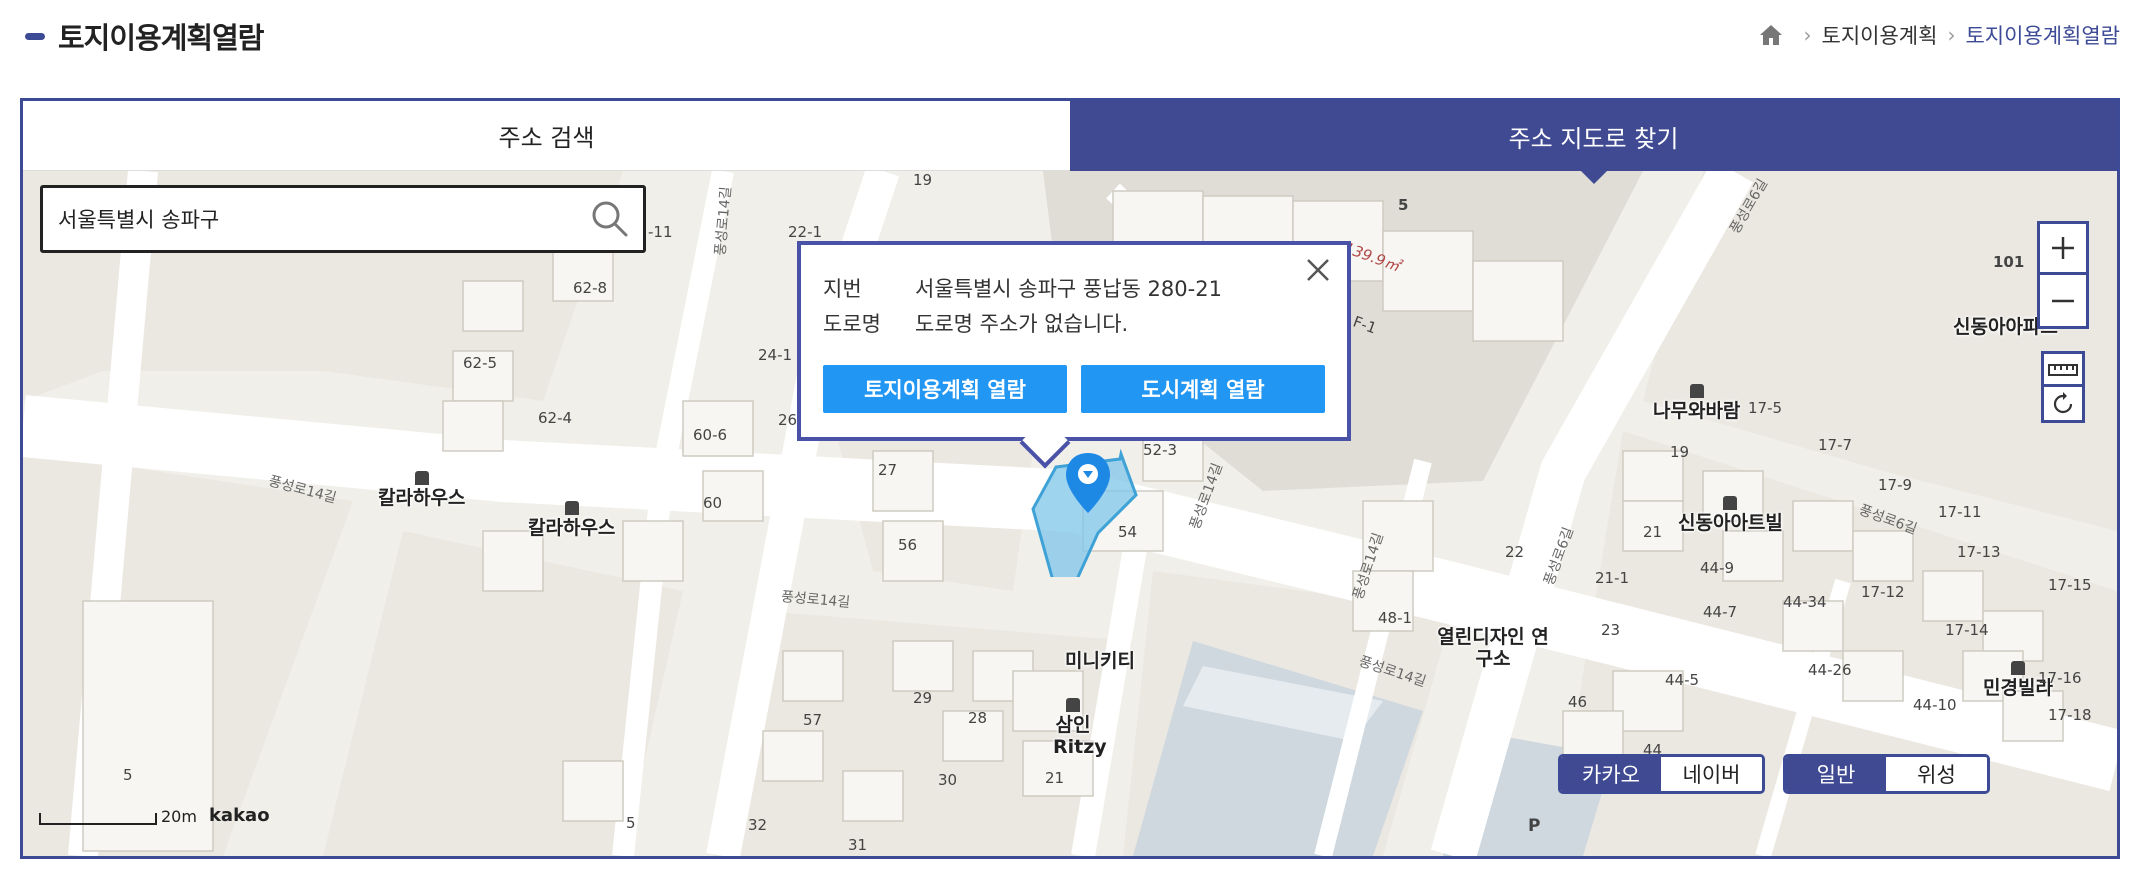 The height and width of the screenshot is (885, 2138). Describe the element at coordinates (1720, 612) in the screenshot. I see `lot-number: 44-7` at that location.